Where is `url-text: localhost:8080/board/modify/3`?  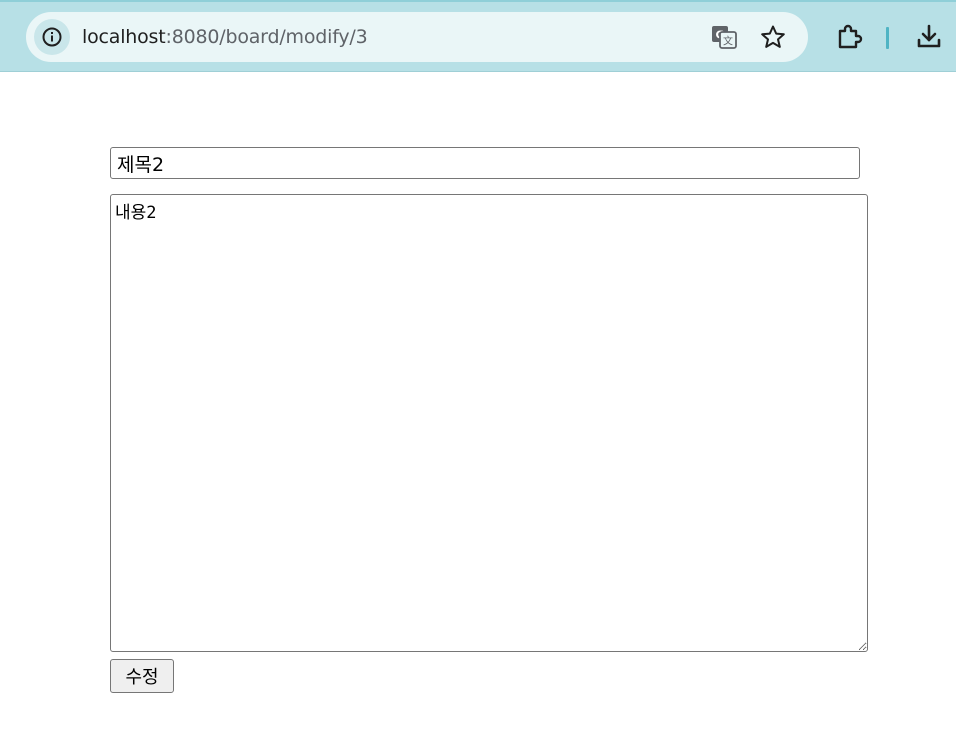
url-text: localhost:8080/board/modify/3 is located at coordinates (225, 37).